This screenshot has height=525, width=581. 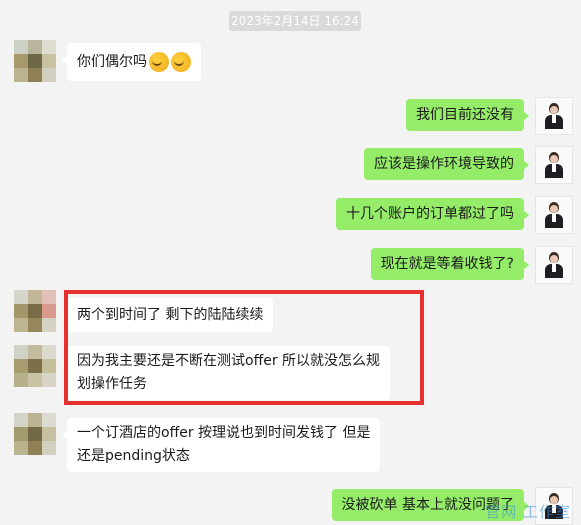 What do you see at coordinates (465, 115) in the screenshot?
I see `message-text: 我们目前还没有` at bounding box center [465, 115].